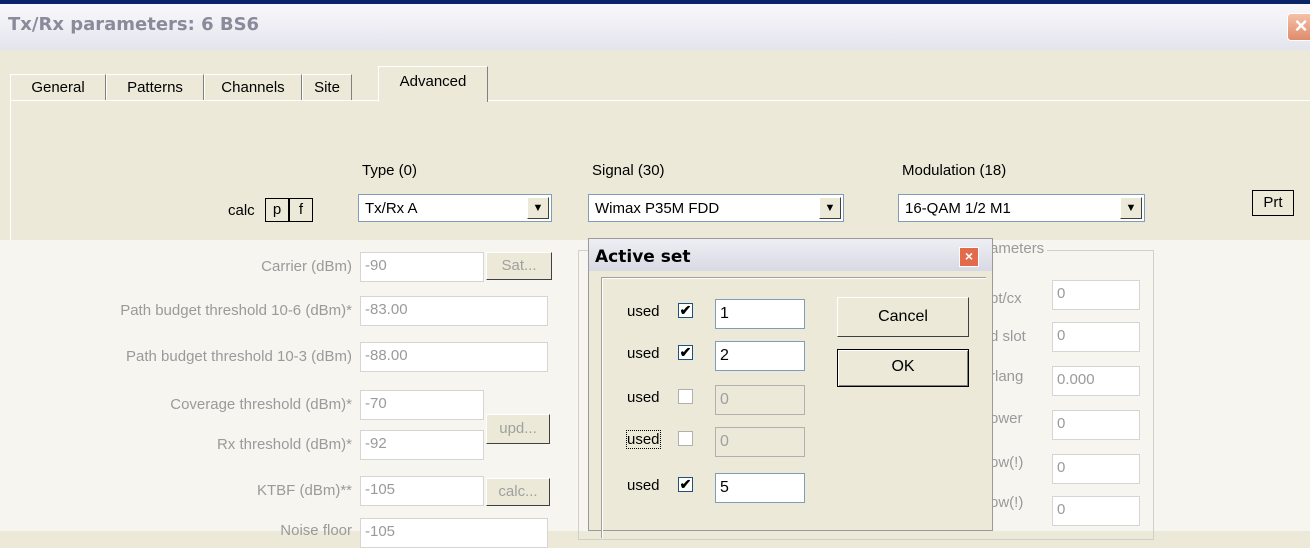 This screenshot has height=548, width=1310. I want to click on modulation-value: 16-QAM 1/2 M1, so click(958, 208).